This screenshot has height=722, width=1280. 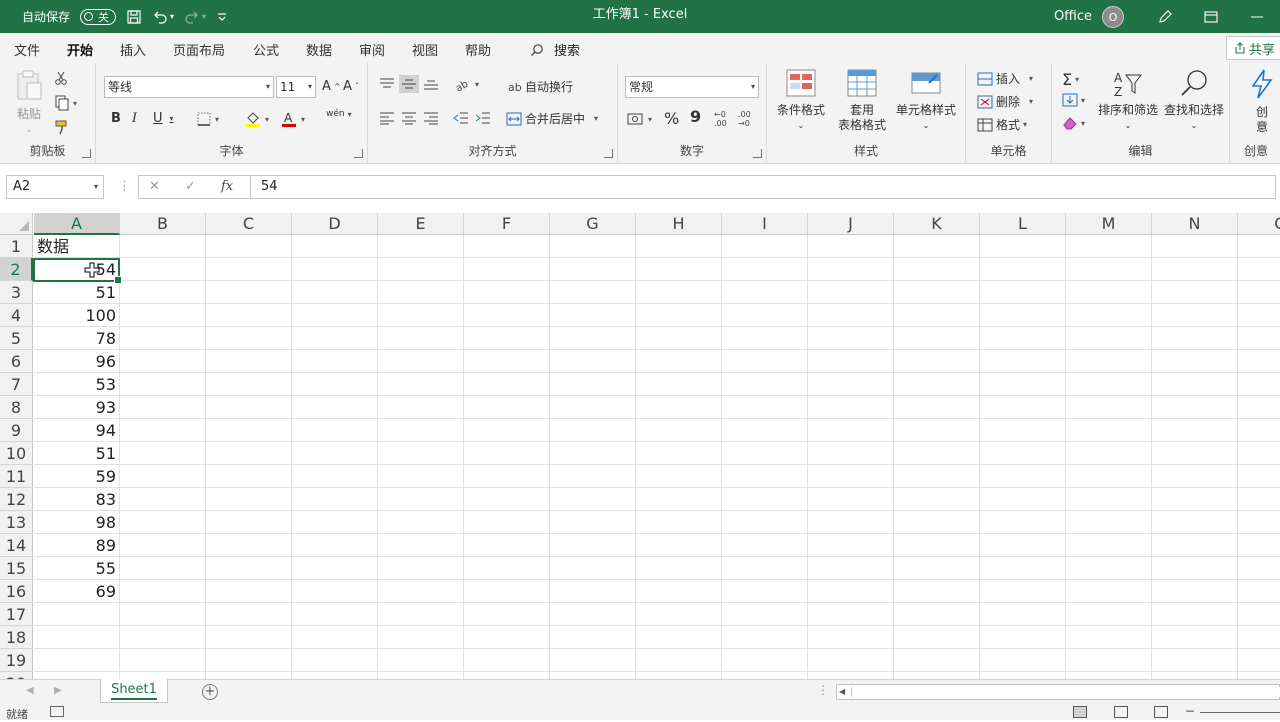 What do you see at coordinates (765, 591) in the screenshot?
I see `cell-i16` at bounding box center [765, 591].